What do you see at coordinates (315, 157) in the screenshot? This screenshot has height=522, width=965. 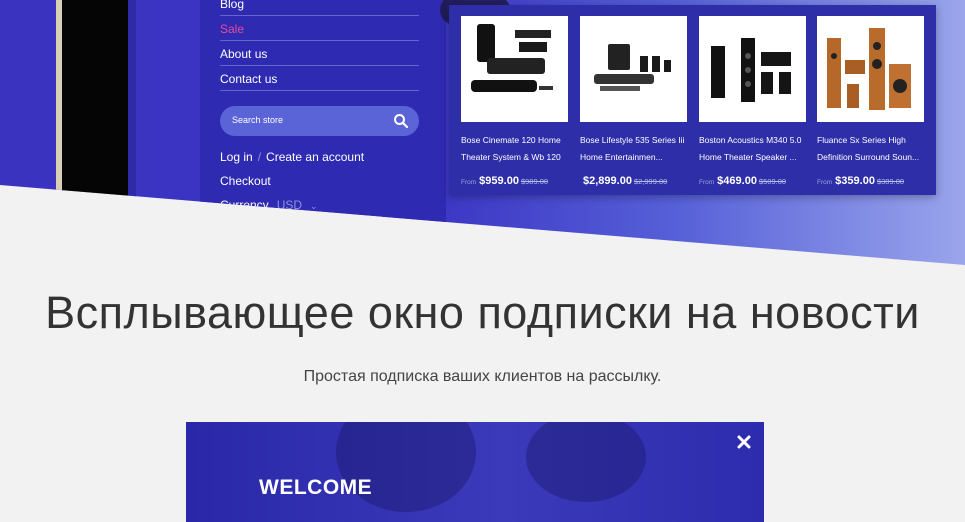 I see `create-account-link: Create an account` at bounding box center [315, 157].